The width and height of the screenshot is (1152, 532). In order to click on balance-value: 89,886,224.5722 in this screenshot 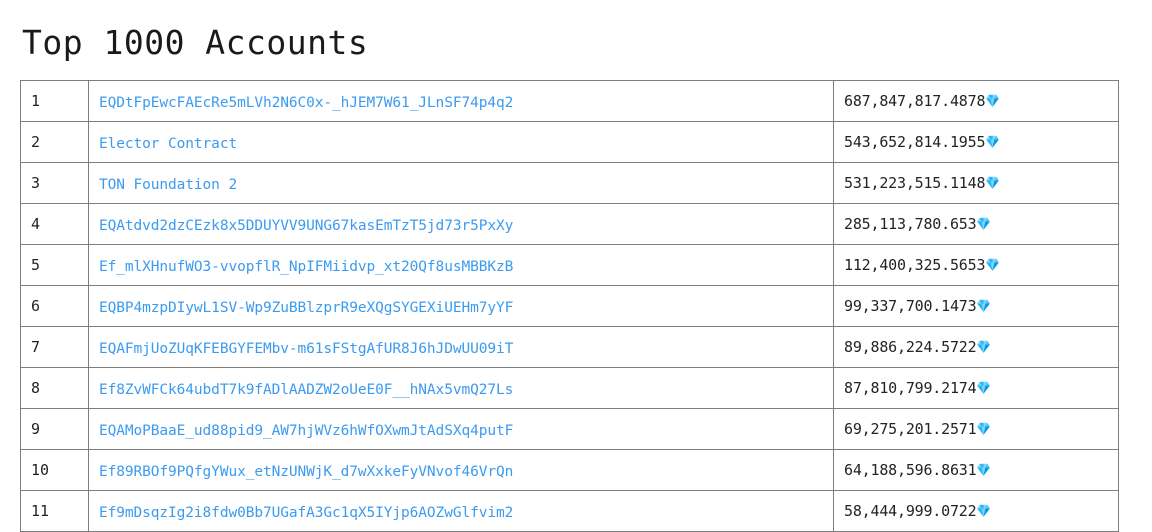, I will do `click(910, 347)`.